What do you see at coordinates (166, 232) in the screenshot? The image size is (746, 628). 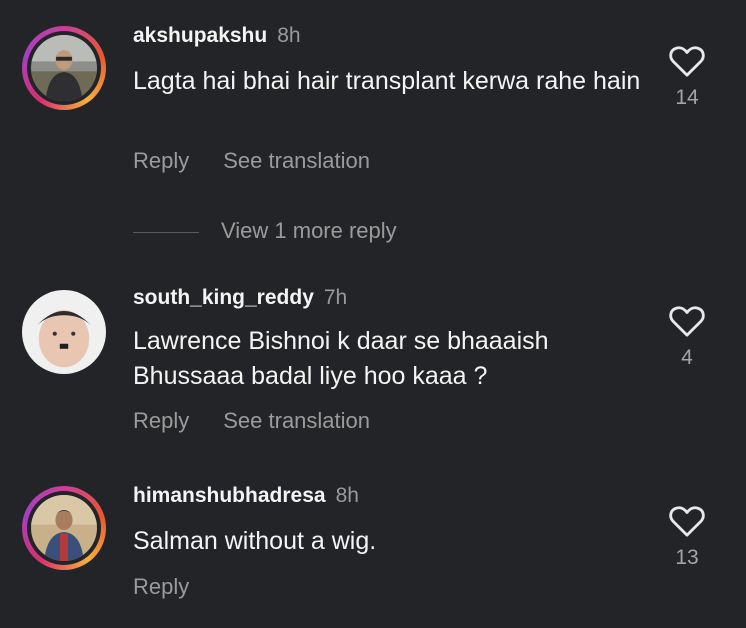 I see `thread-divider` at bounding box center [166, 232].